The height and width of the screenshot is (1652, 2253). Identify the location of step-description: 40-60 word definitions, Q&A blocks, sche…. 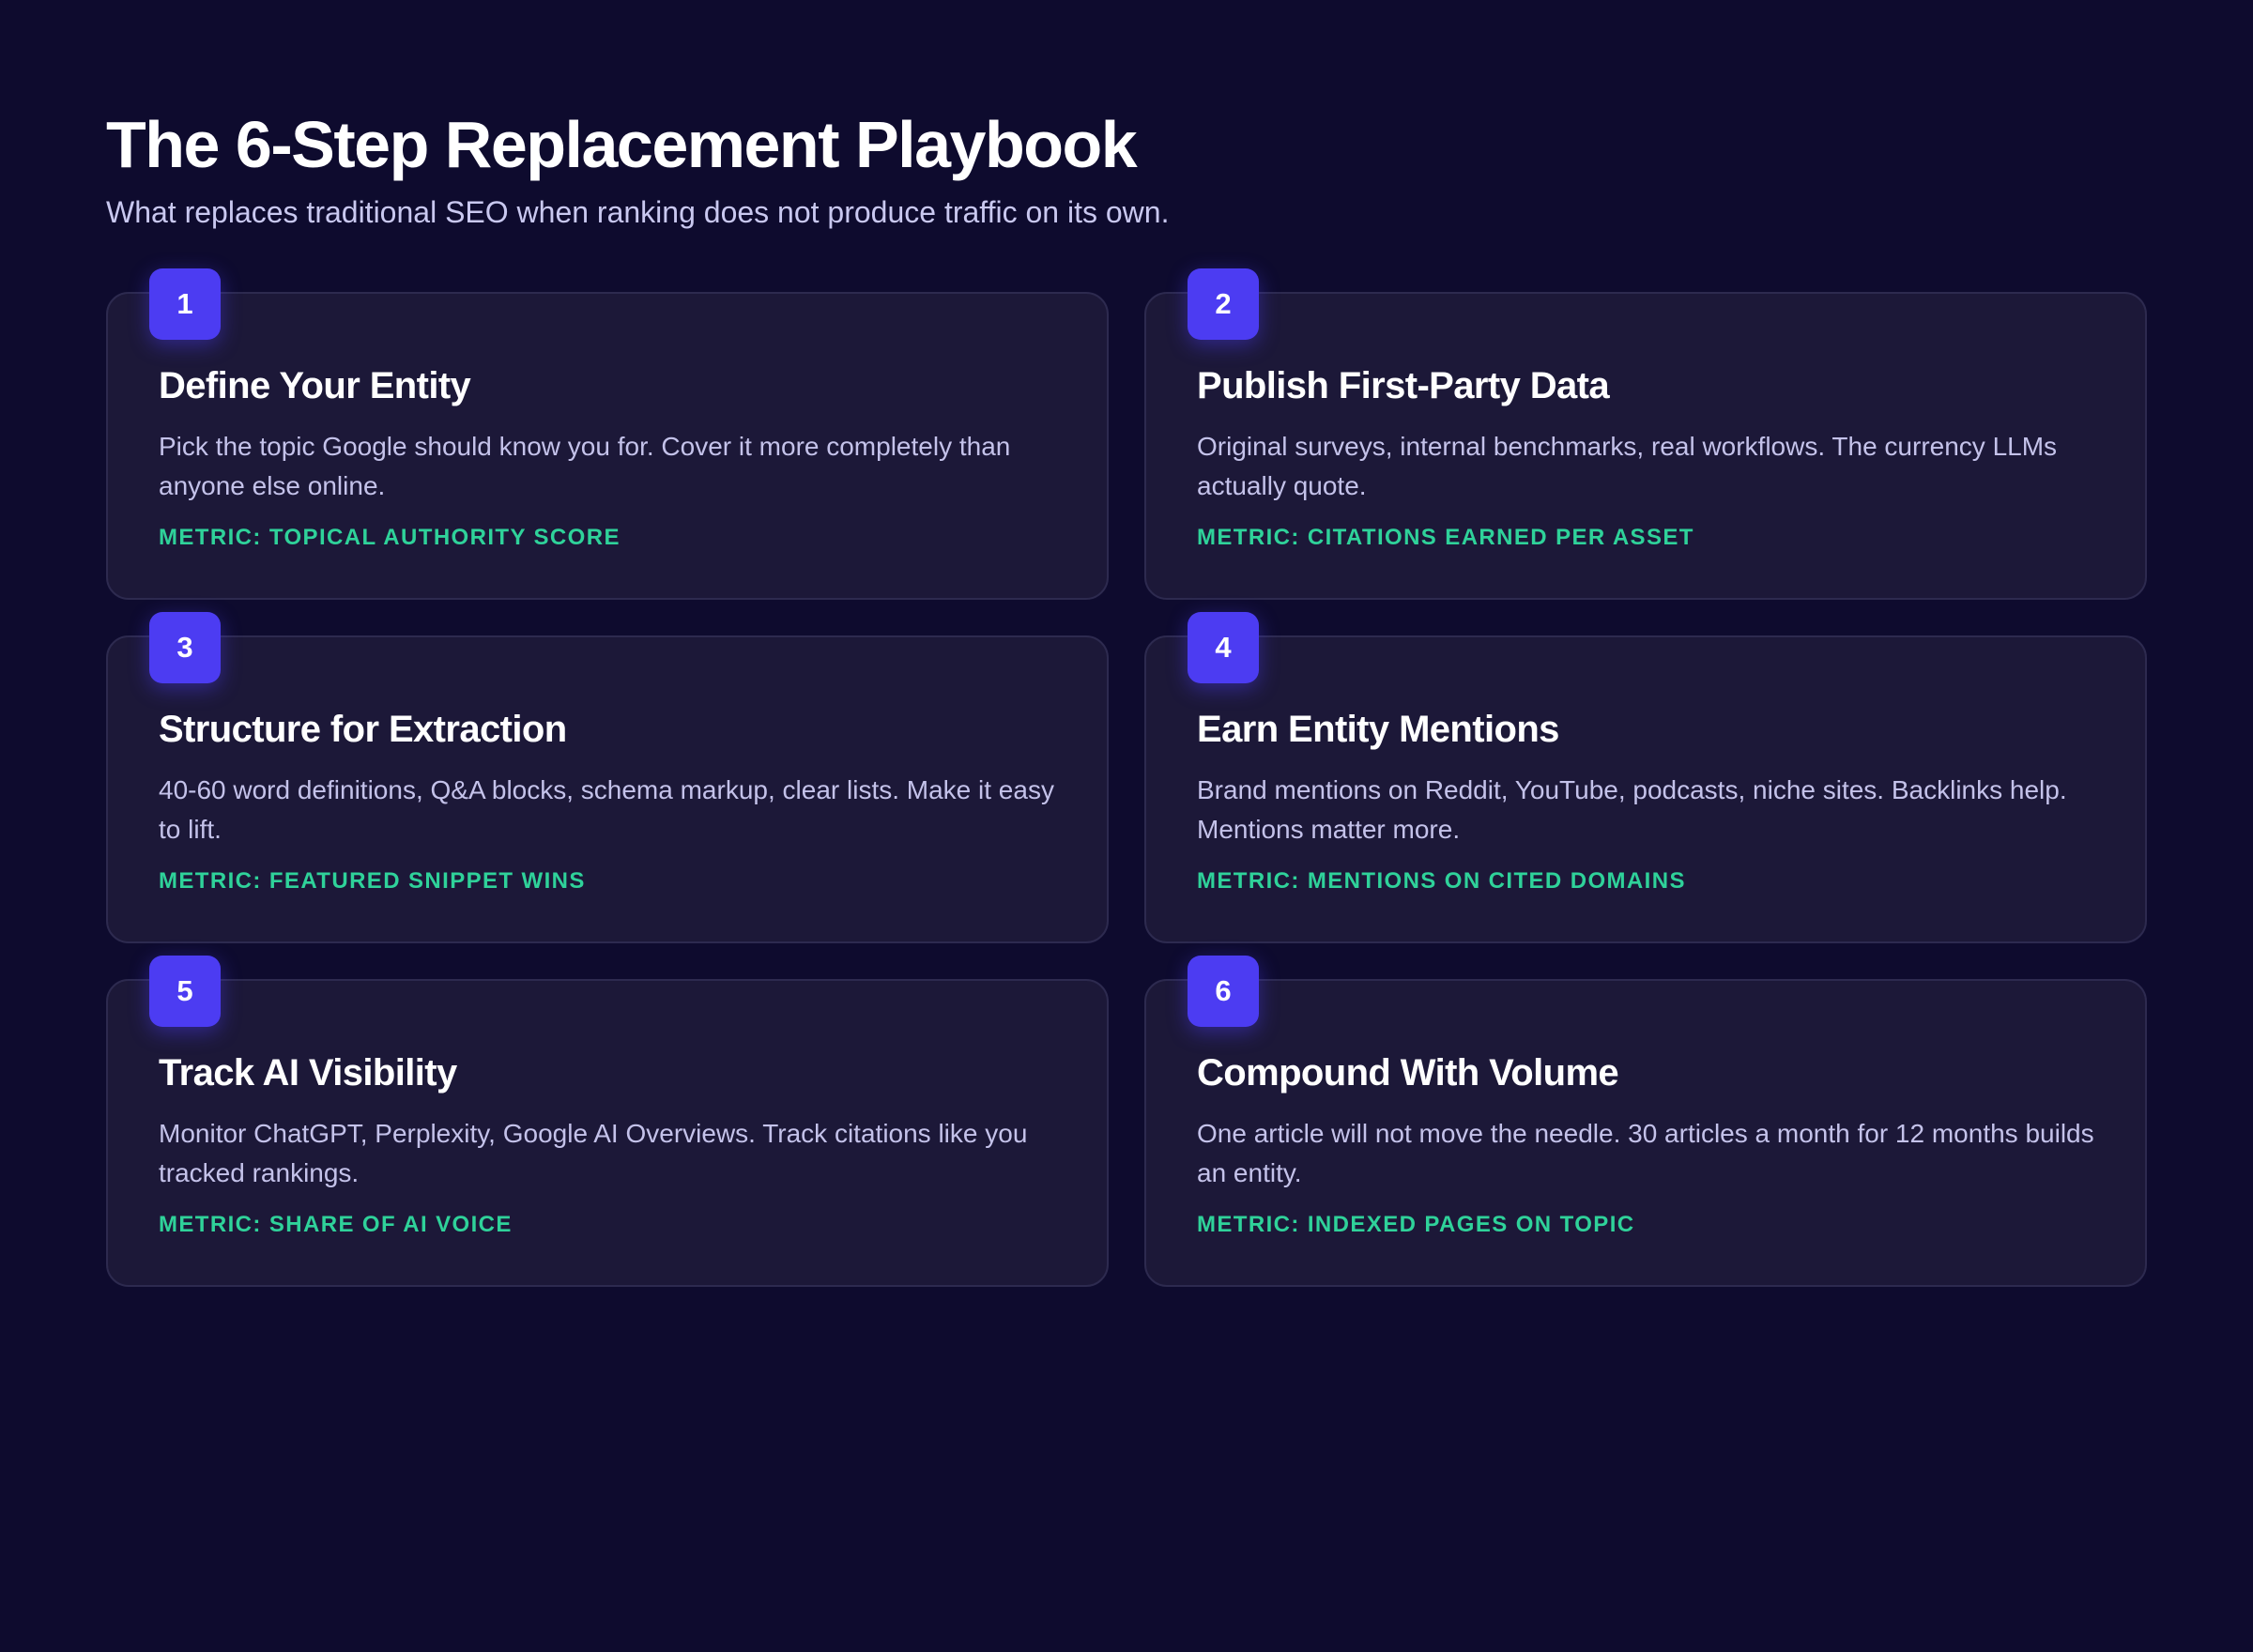
(606, 809).